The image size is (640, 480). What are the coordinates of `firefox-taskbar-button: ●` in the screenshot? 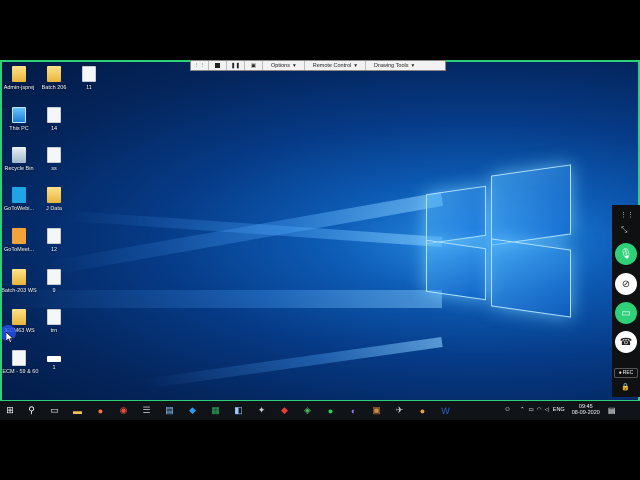 It's located at (100, 411).